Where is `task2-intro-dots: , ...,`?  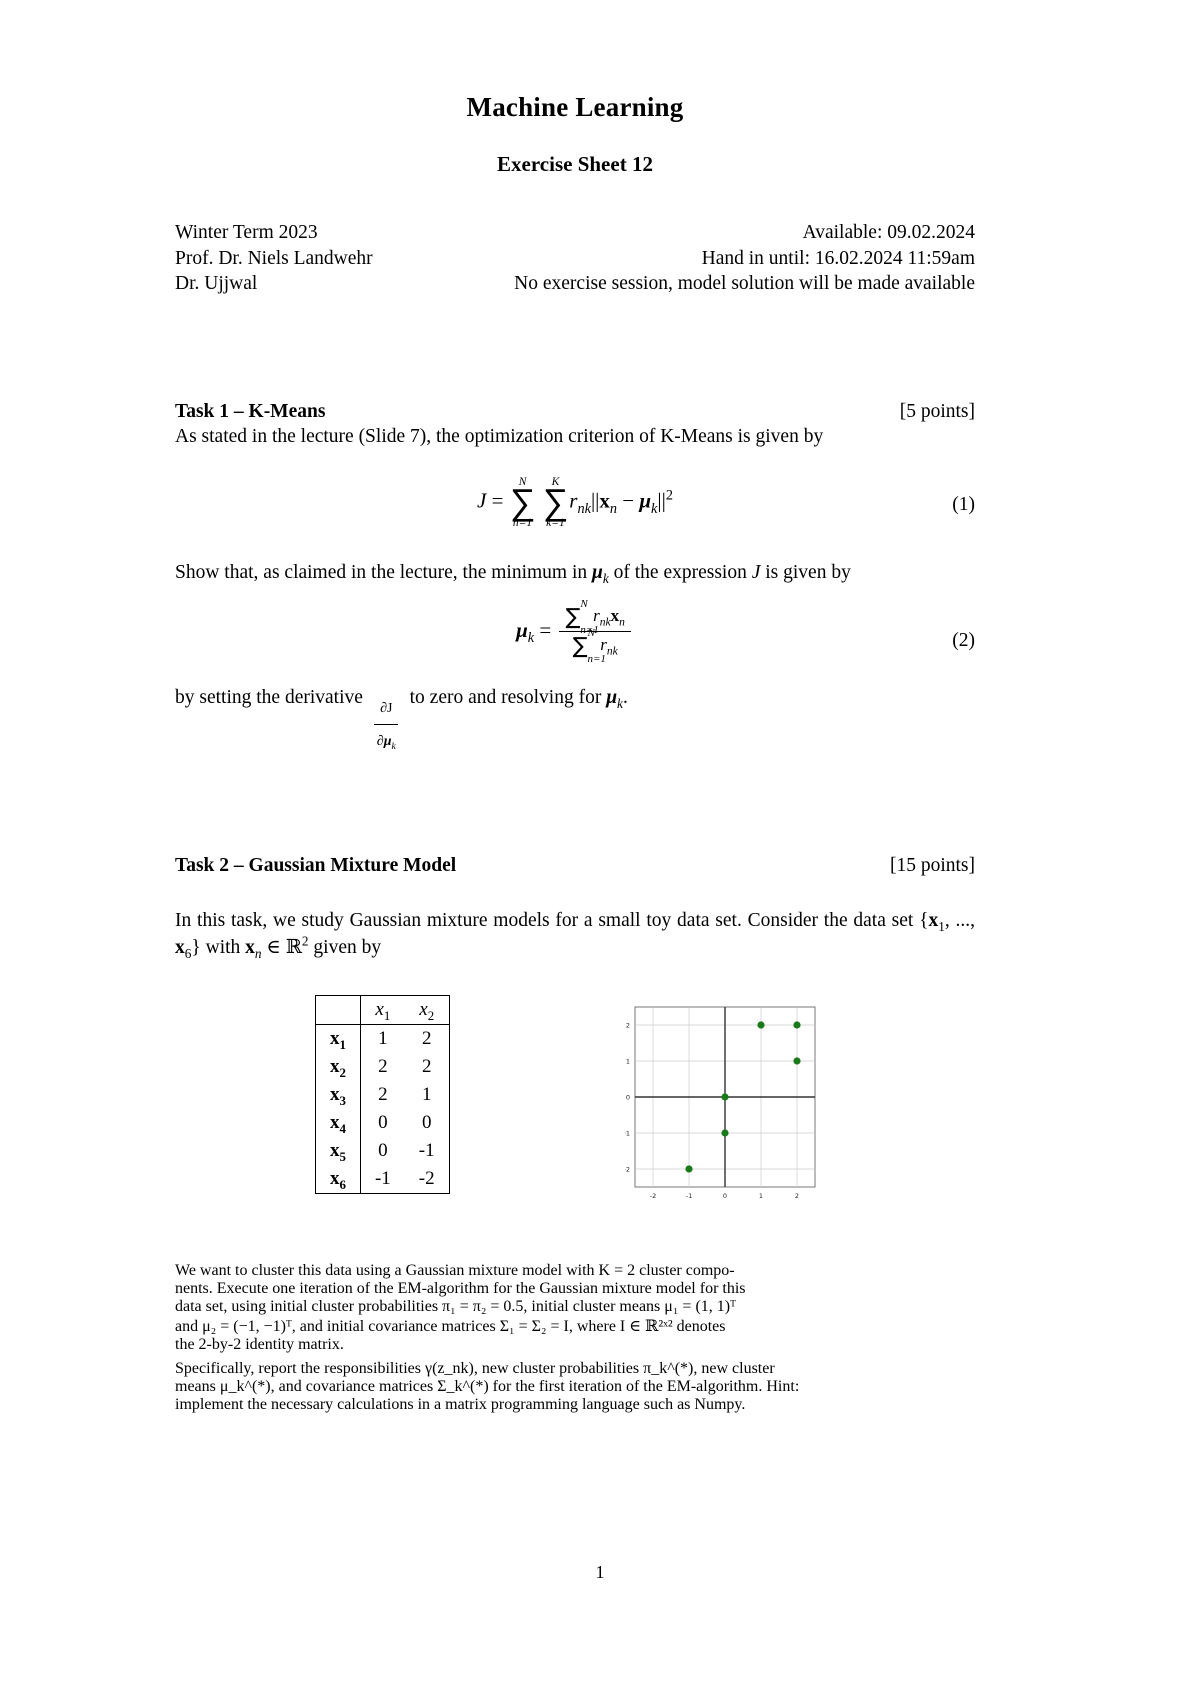
task2-intro-dots: , ..., is located at coordinates (959, 921).